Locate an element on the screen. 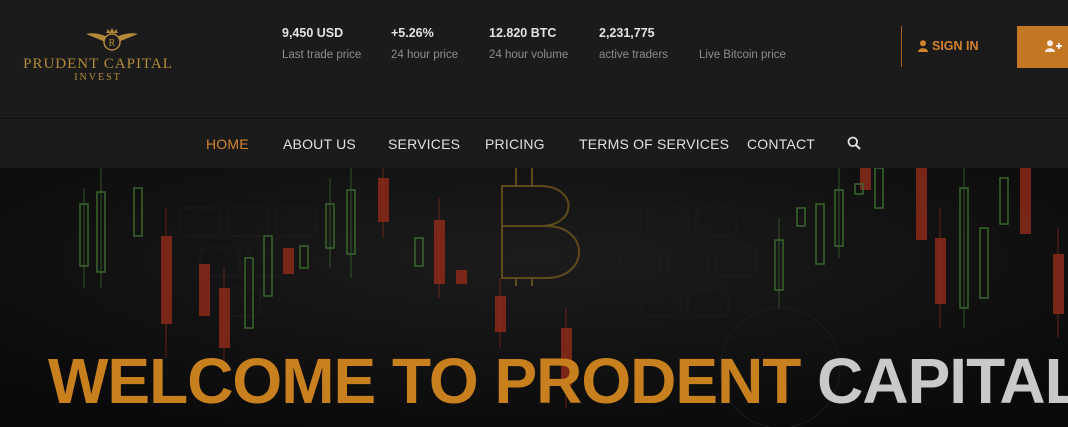 This screenshot has width=1068, height=427. stat-label: 24 hour price is located at coordinates (425, 55).